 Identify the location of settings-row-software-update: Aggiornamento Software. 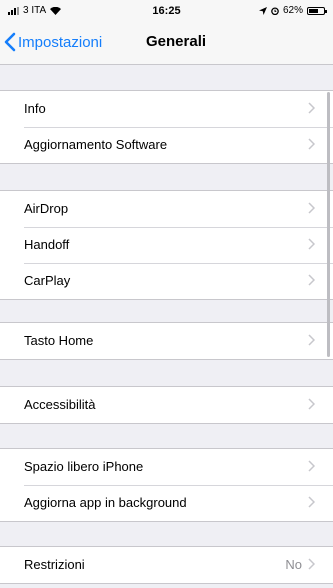
(166, 145).